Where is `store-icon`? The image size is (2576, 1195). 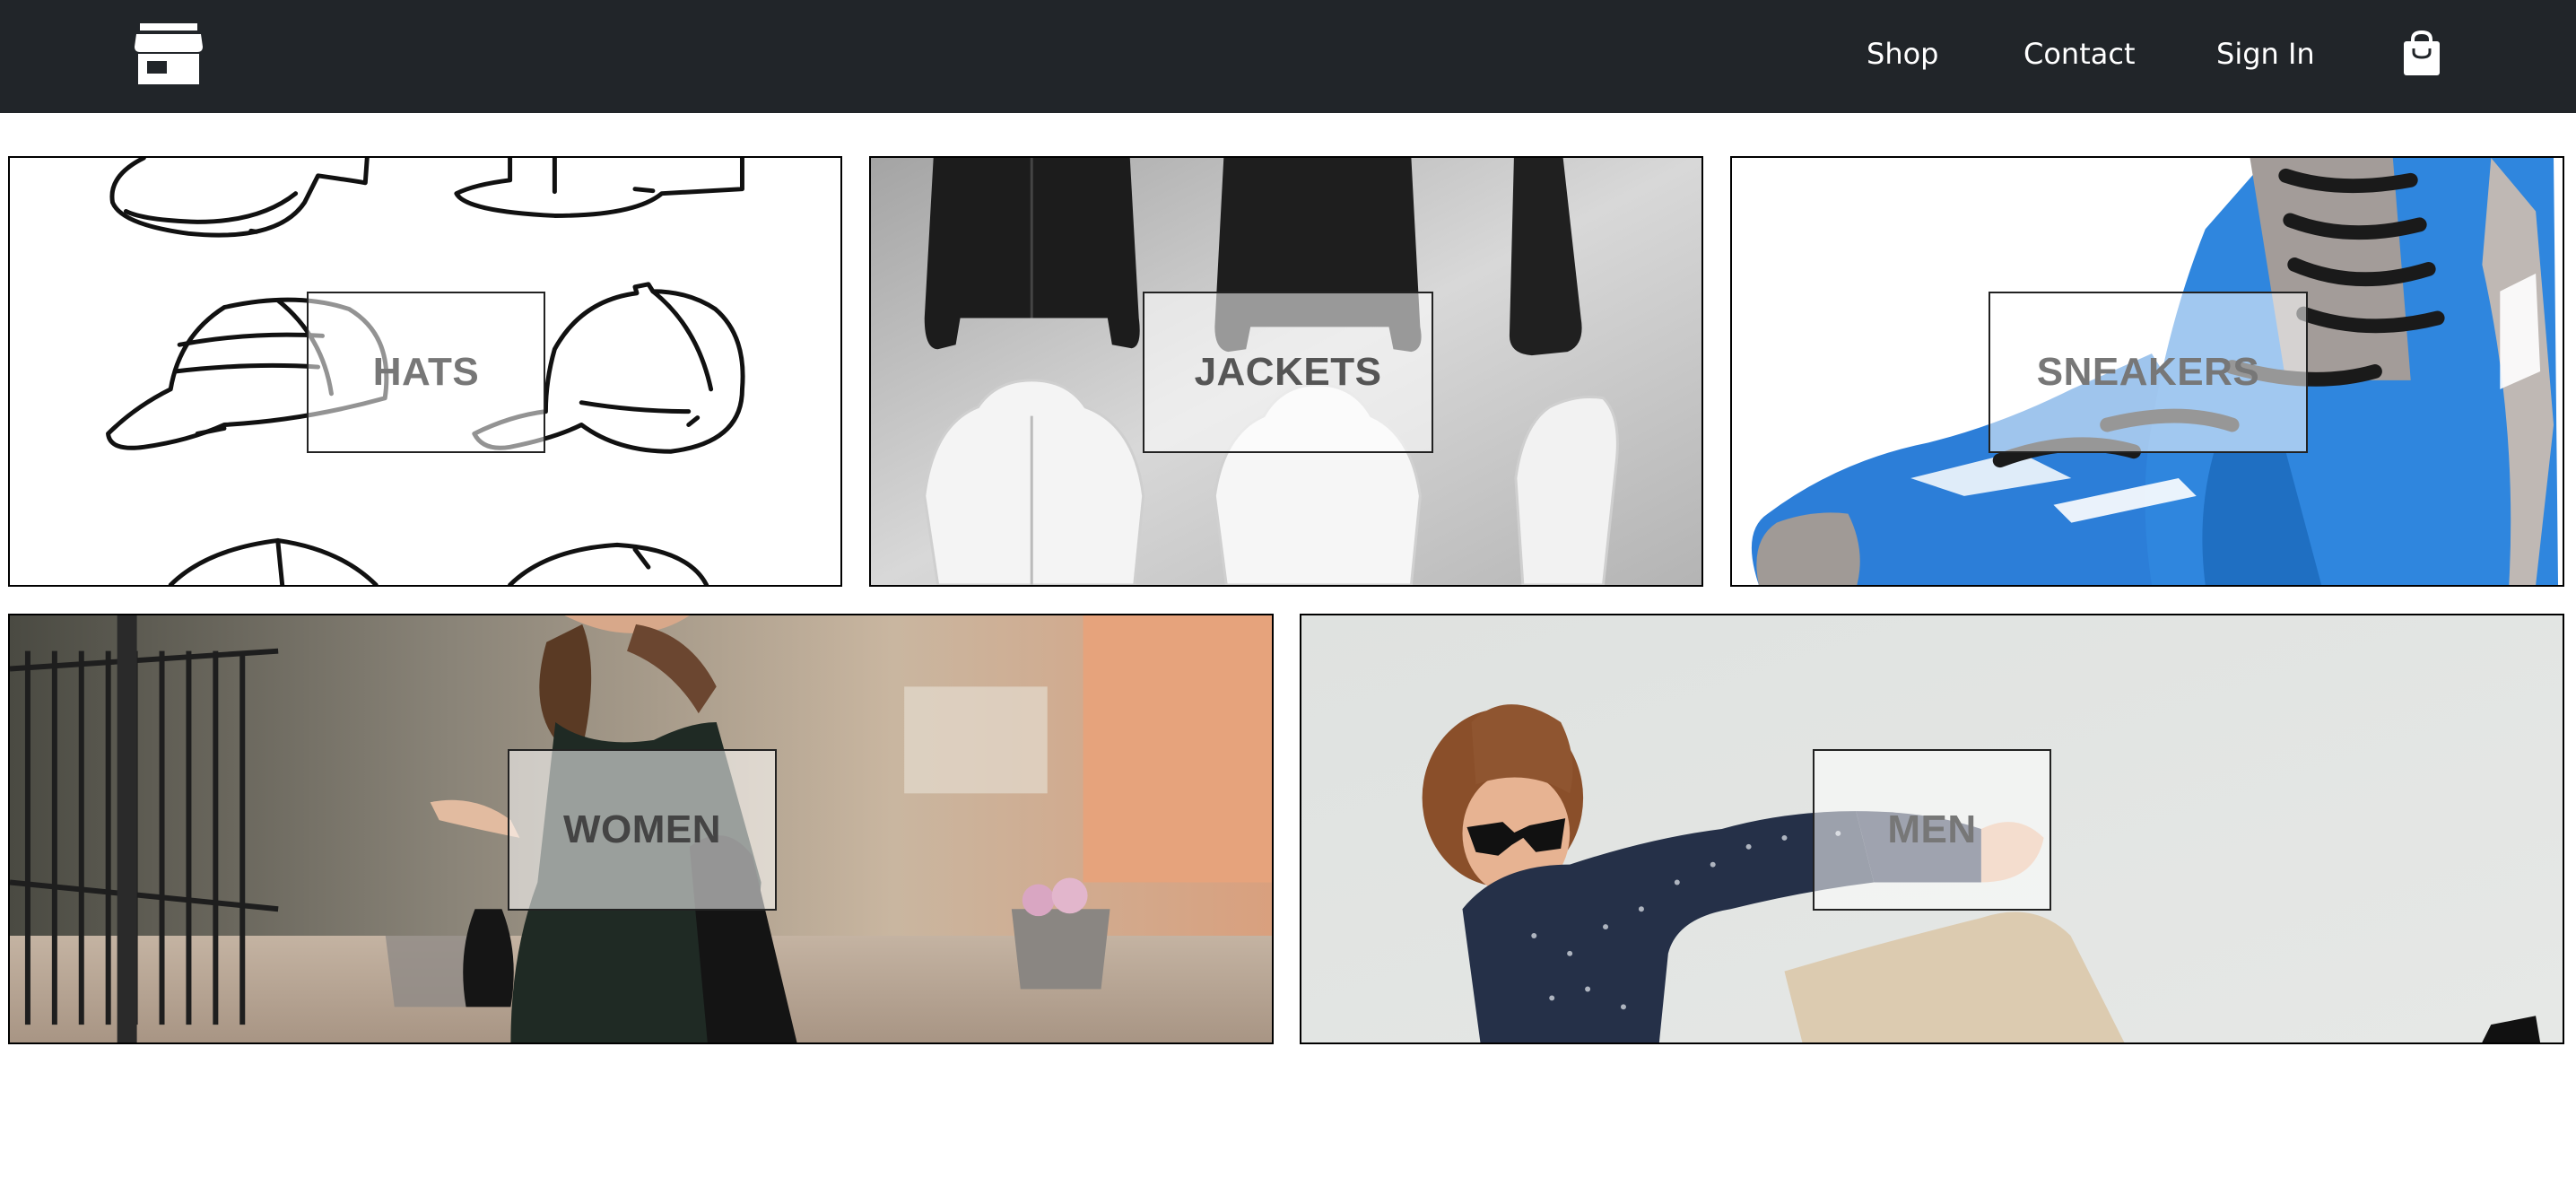
store-icon is located at coordinates (169, 53).